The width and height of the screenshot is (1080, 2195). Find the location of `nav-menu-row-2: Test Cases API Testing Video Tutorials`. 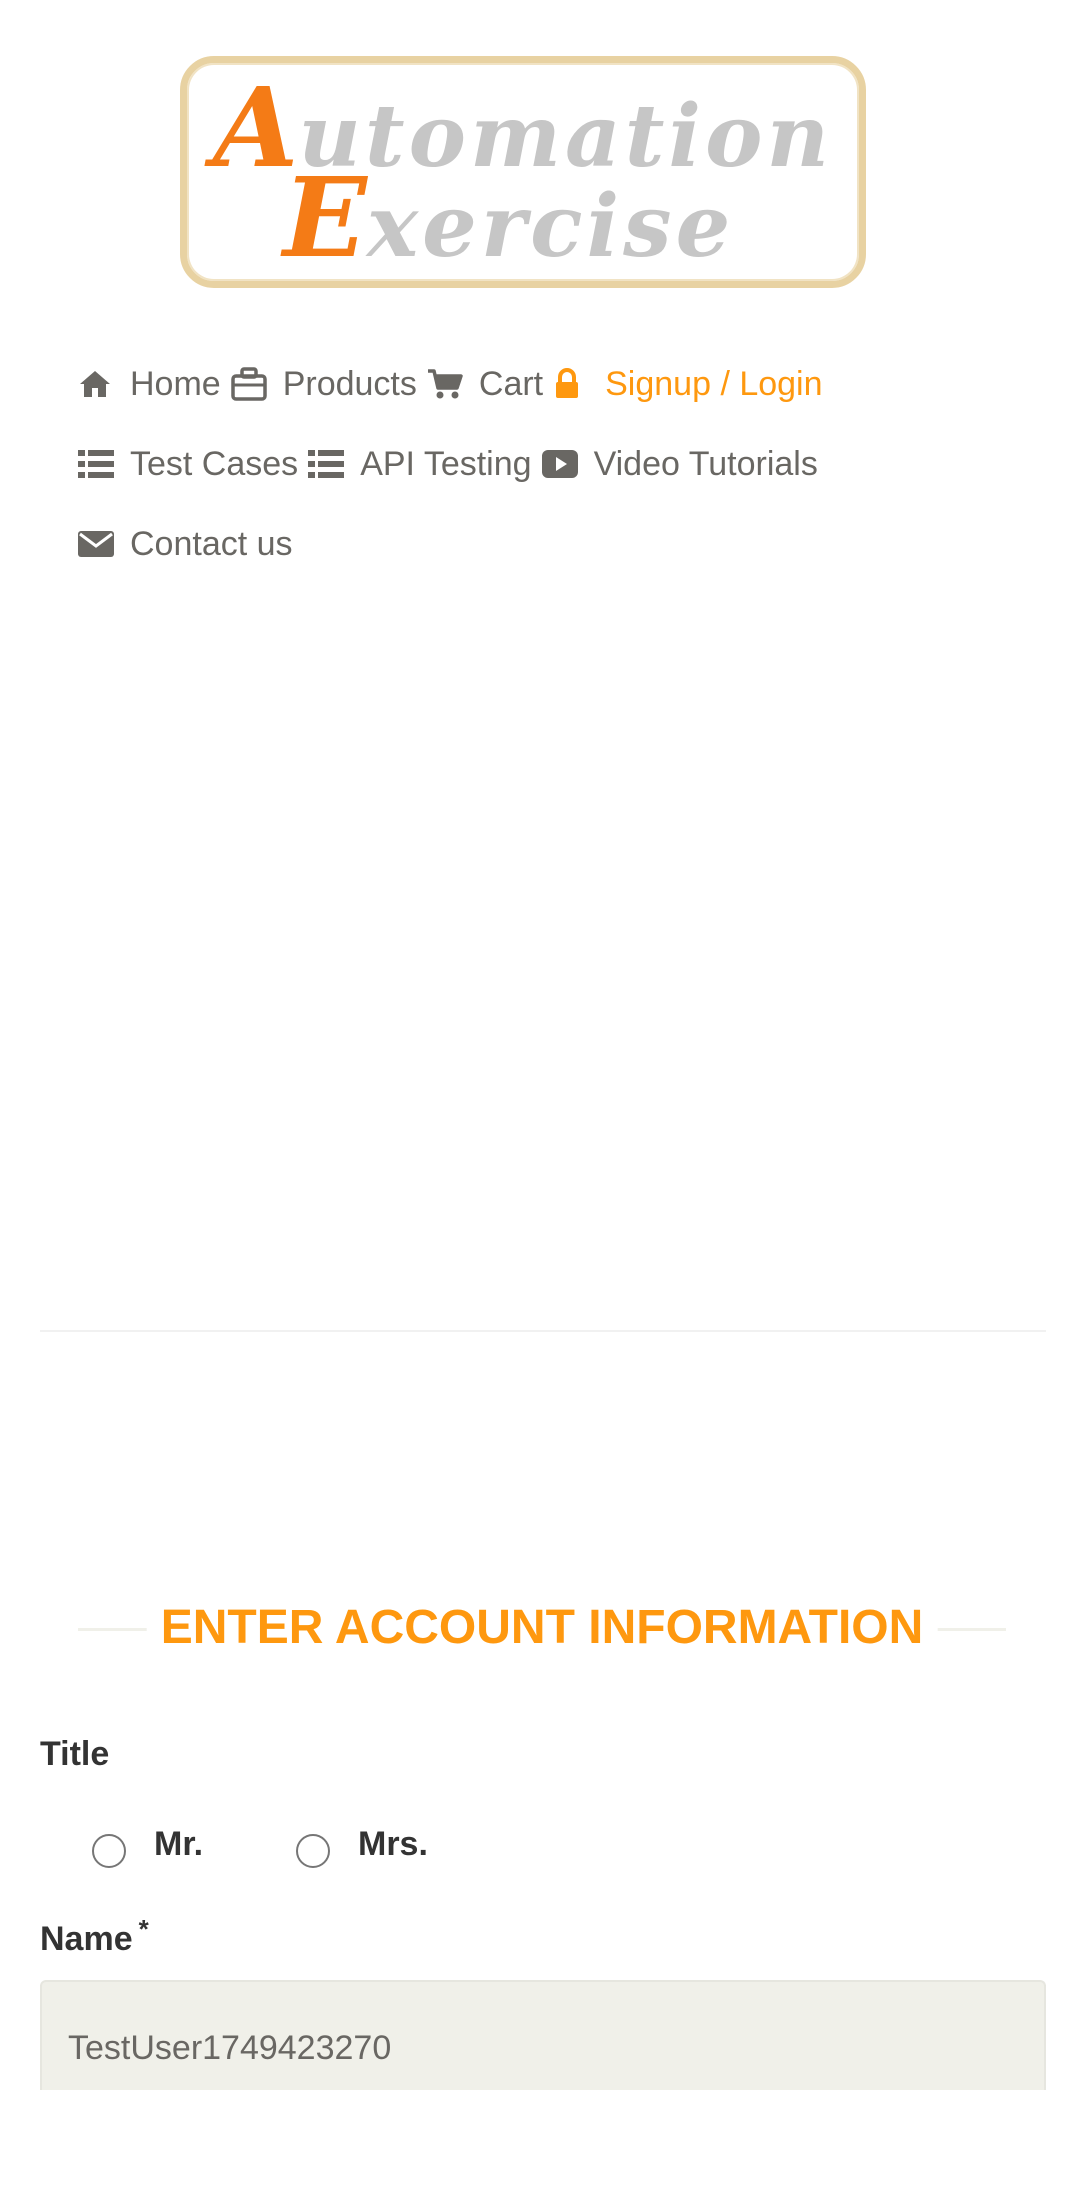

nav-menu-row-2: Test Cases API Testing Video Tutorials is located at coordinates (453, 464).